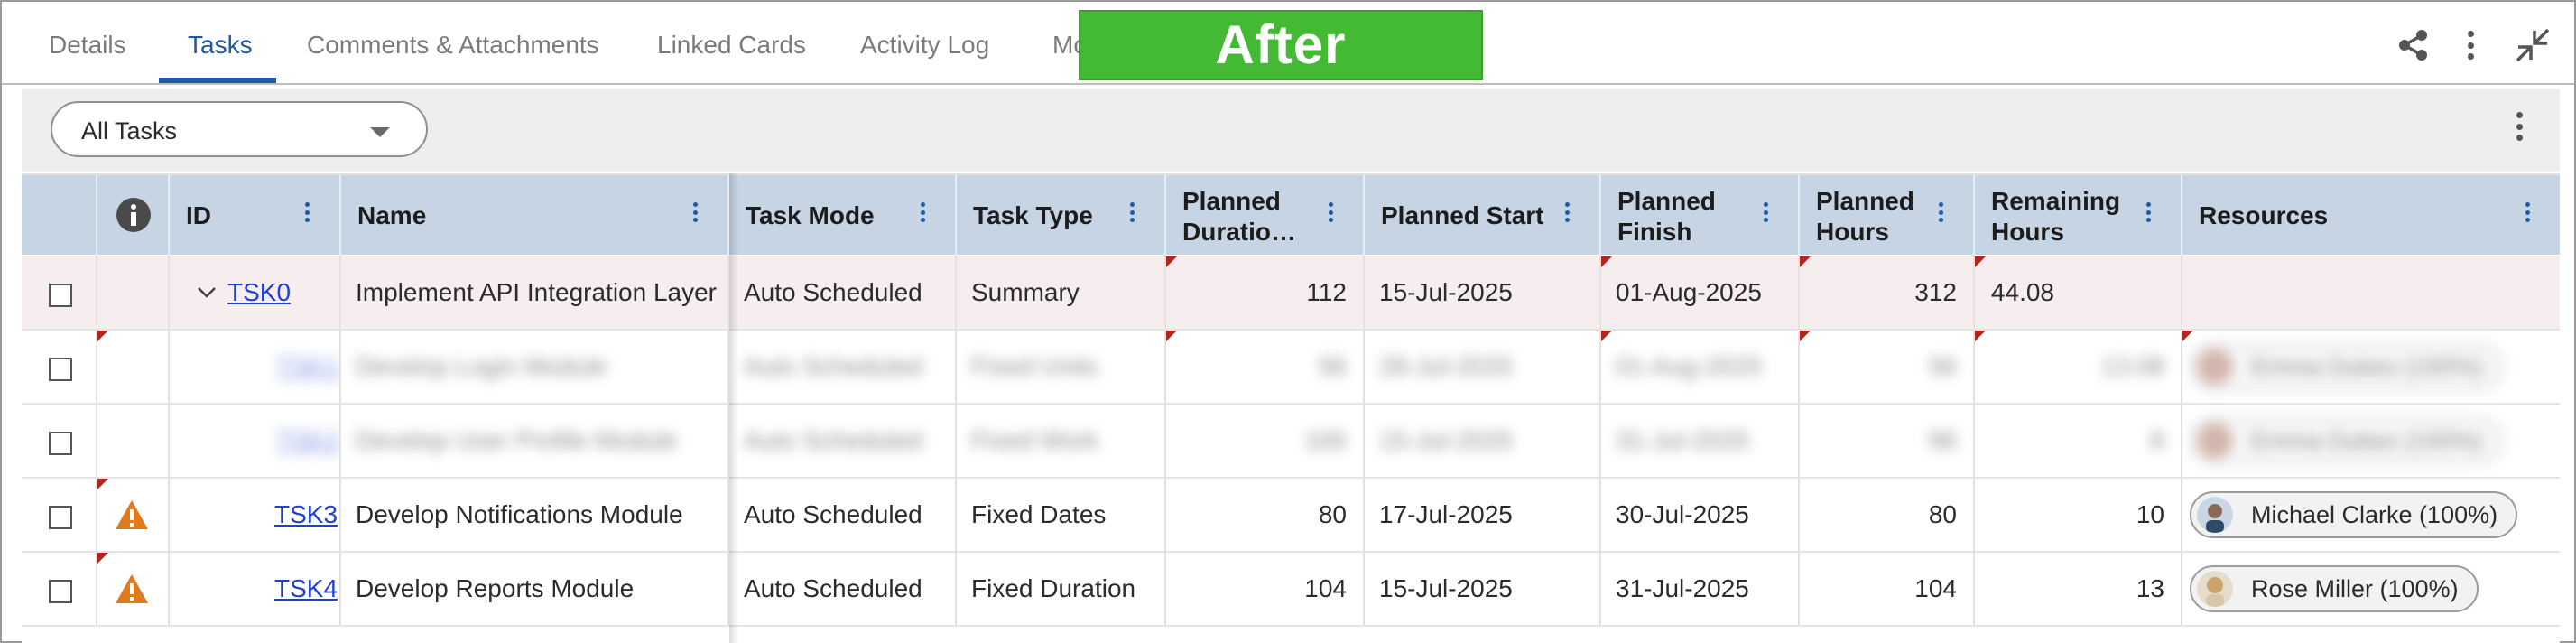  What do you see at coordinates (308, 367) in the screenshot?
I see `task-id-link: TSK1` at bounding box center [308, 367].